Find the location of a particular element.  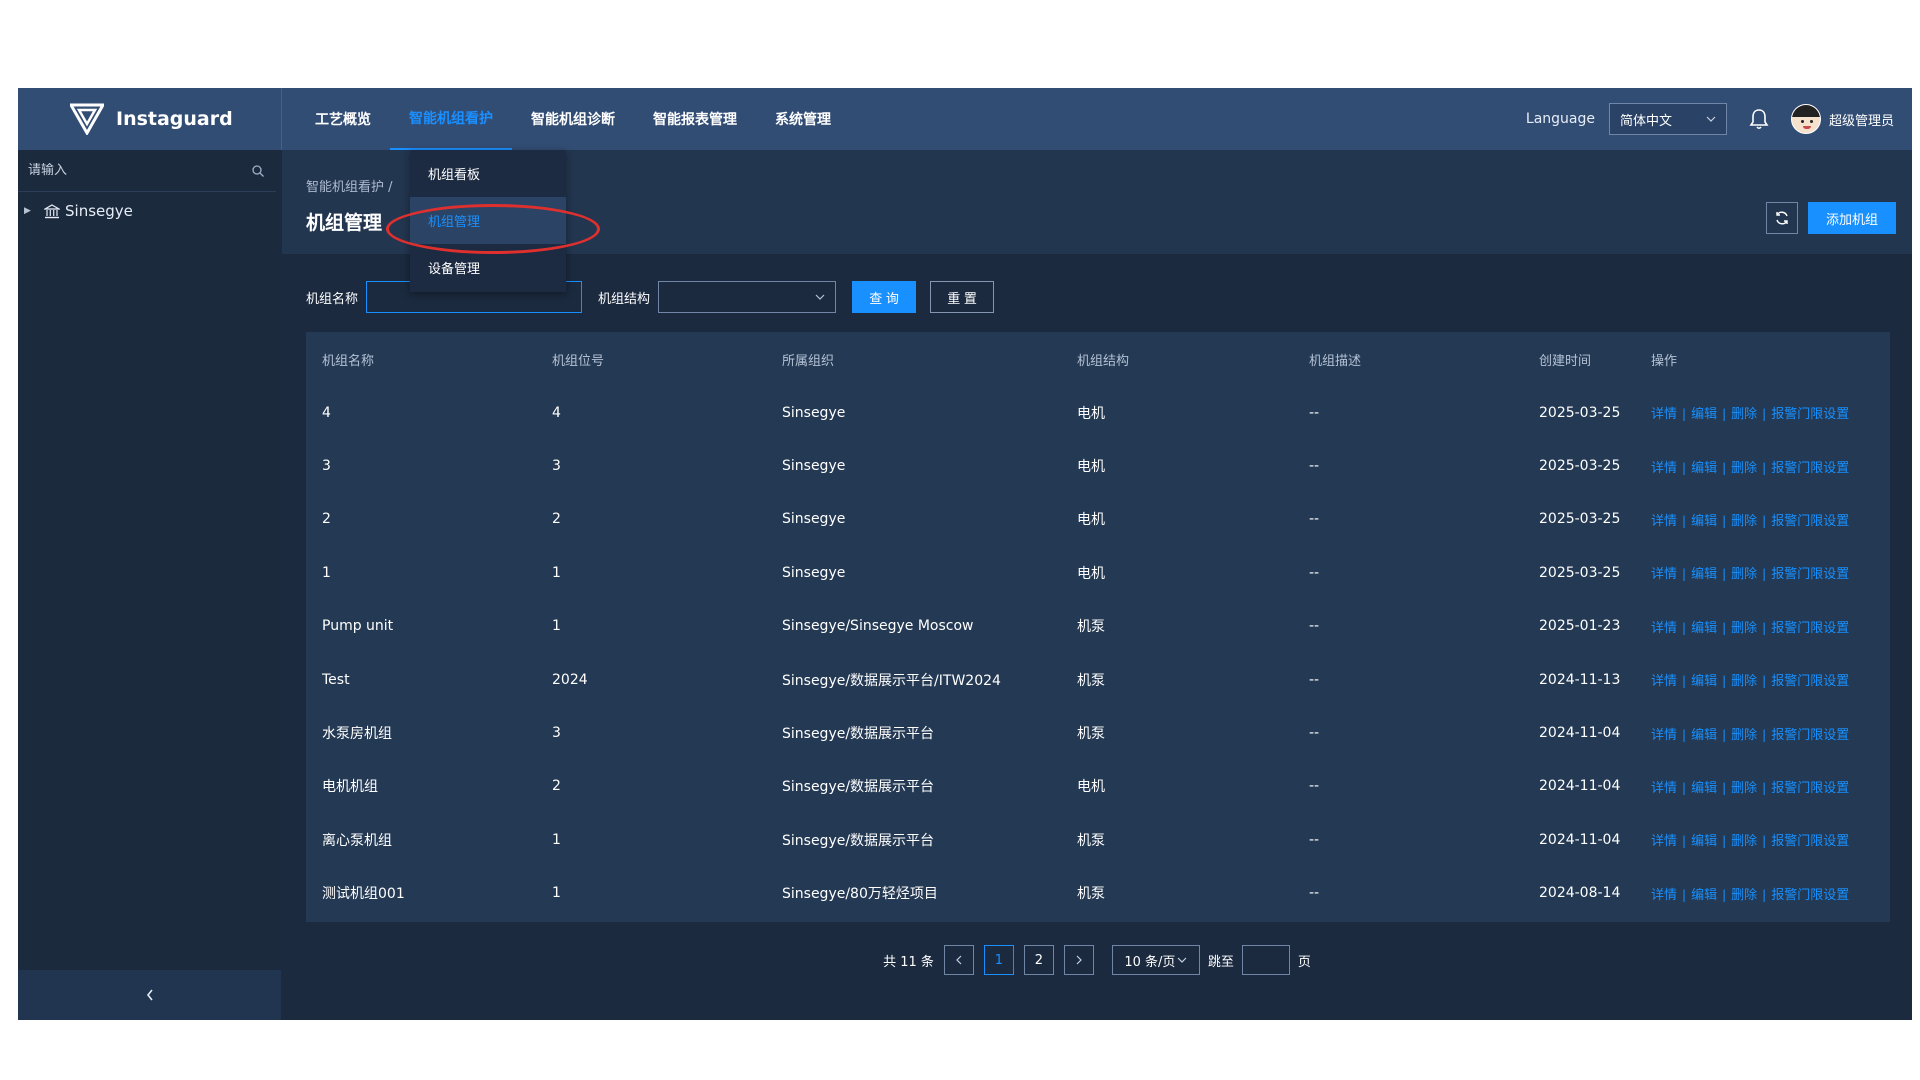

reset-button: 重 置 is located at coordinates (962, 297).